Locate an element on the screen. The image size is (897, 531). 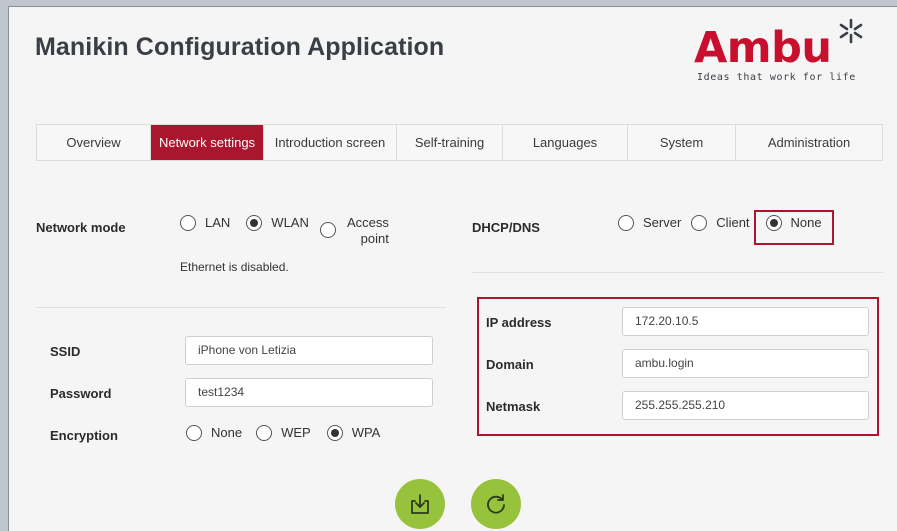
reload-button is located at coordinates (496, 504).